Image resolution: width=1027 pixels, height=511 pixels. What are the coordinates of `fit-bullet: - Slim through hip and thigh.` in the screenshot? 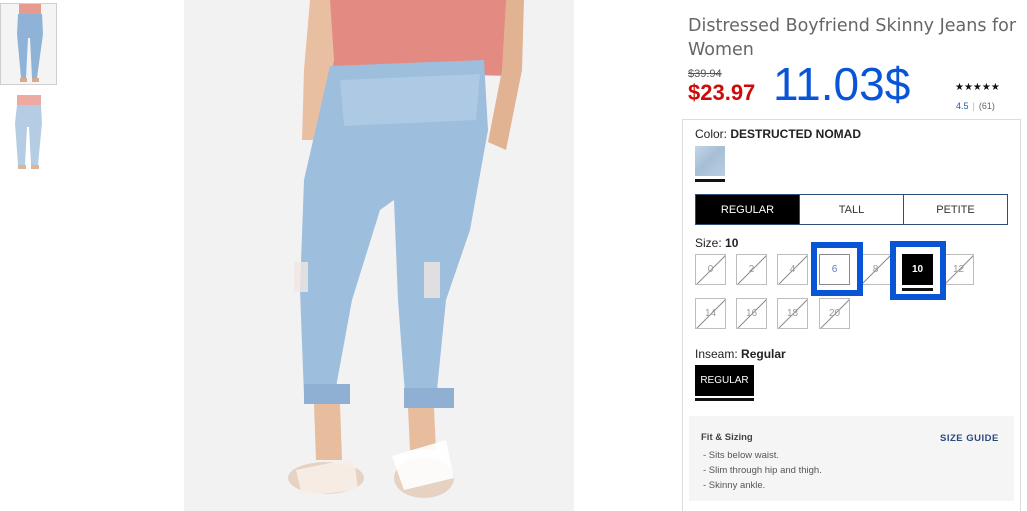 It's located at (762, 470).